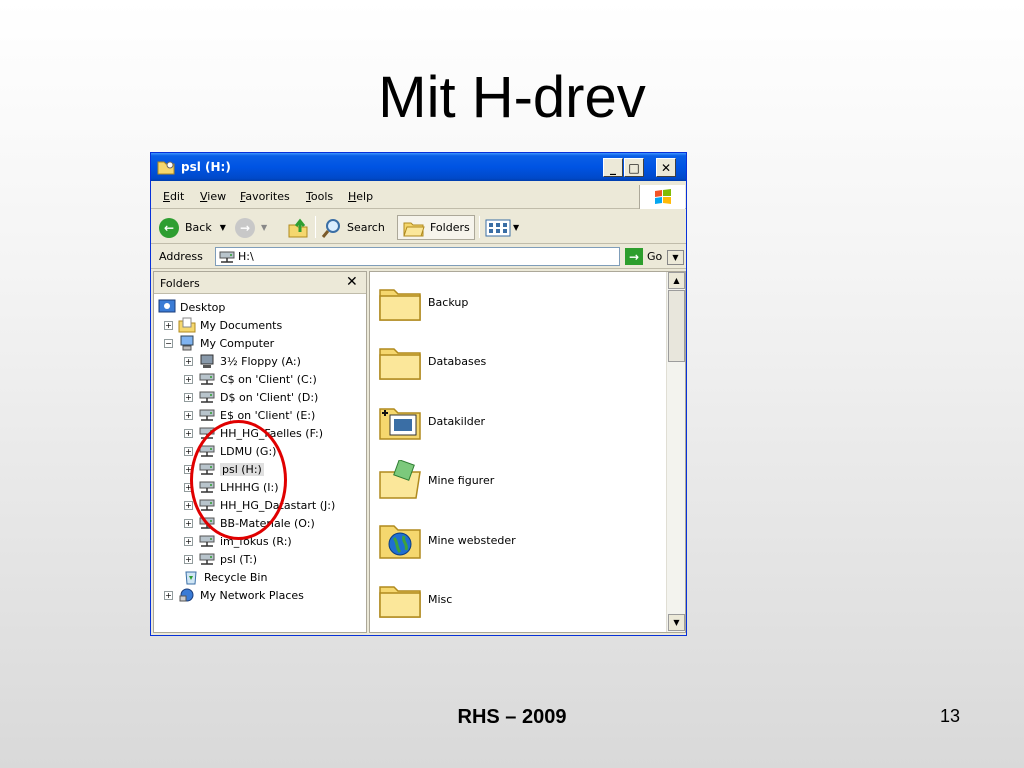  What do you see at coordinates (260, 361) in the screenshot?
I see `tree-item-label: 3½ Floppy (A:)` at bounding box center [260, 361].